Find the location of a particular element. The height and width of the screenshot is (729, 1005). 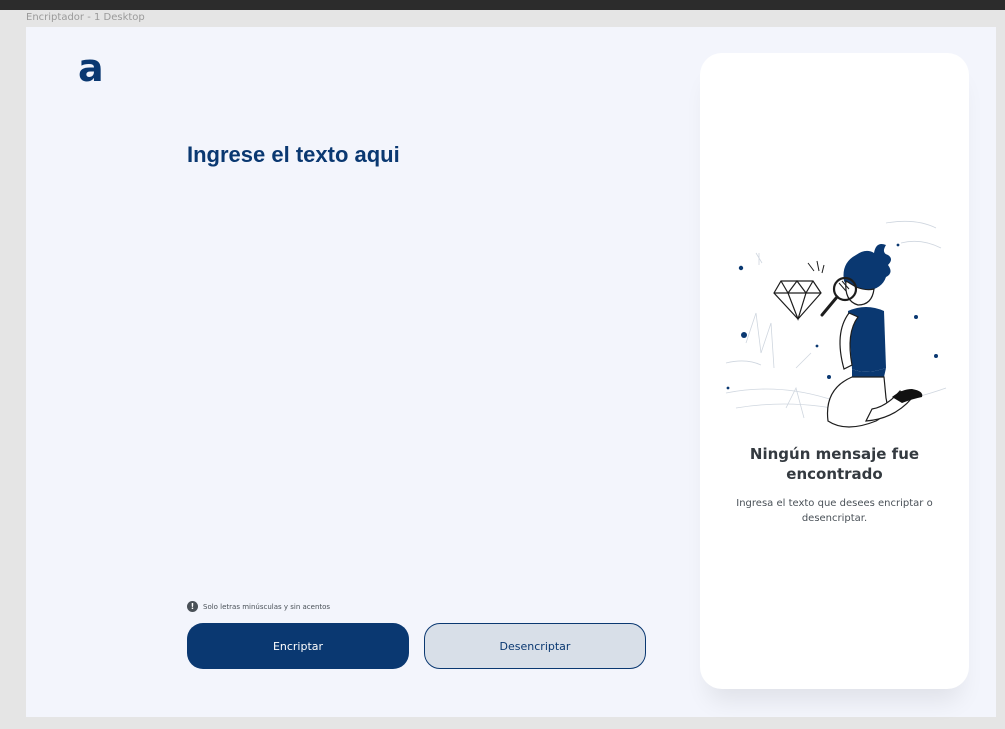

input-hint: ! Solo letras minúsculas y sin acentos is located at coordinates (258, 606).